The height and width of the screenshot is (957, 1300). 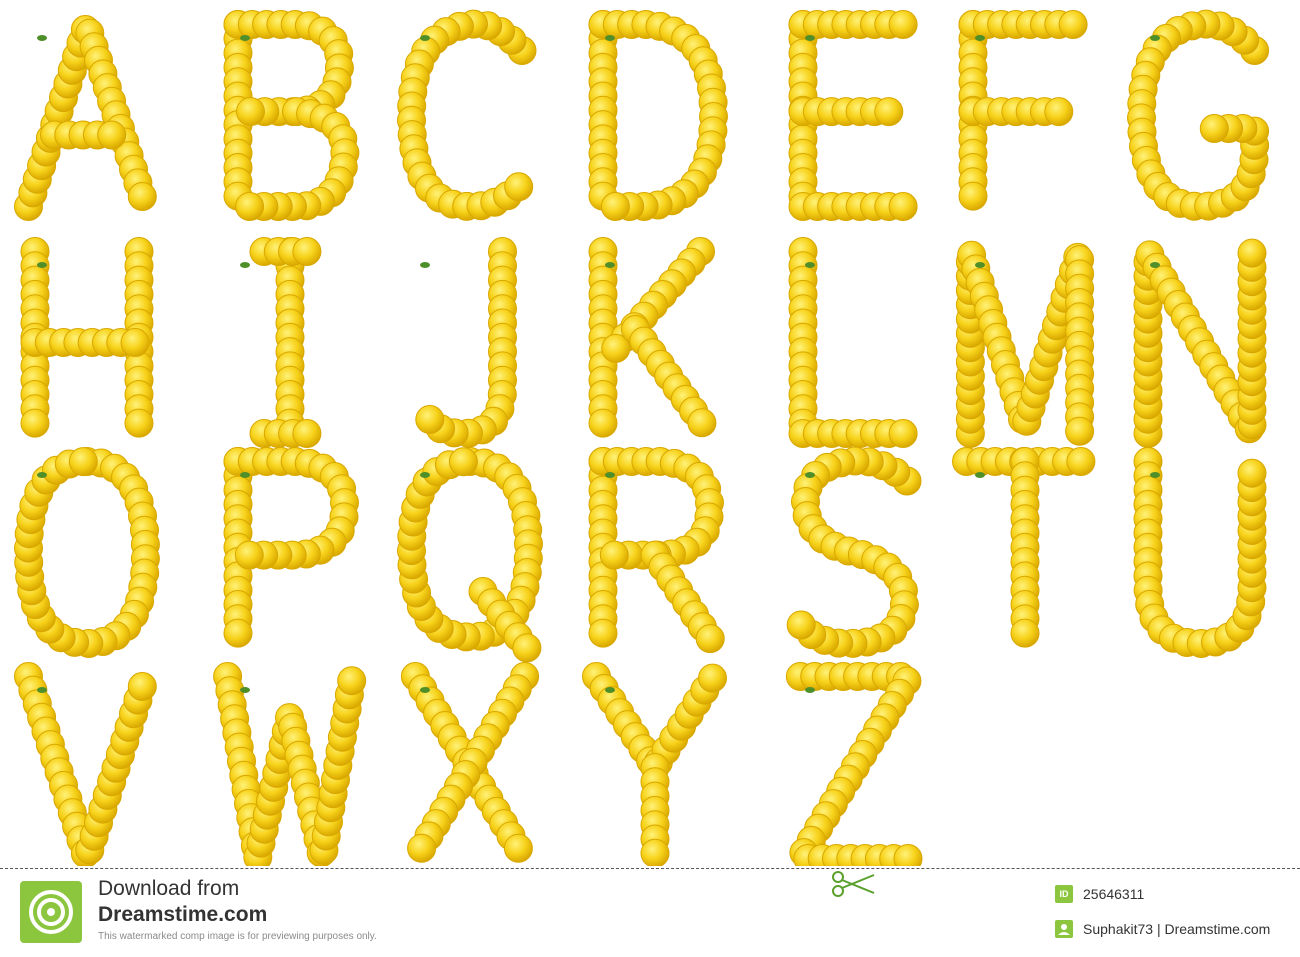 What do you see at coordinates (85, 764) in the screenshot?
I see `letter-v` at bounding box center [85, 764].